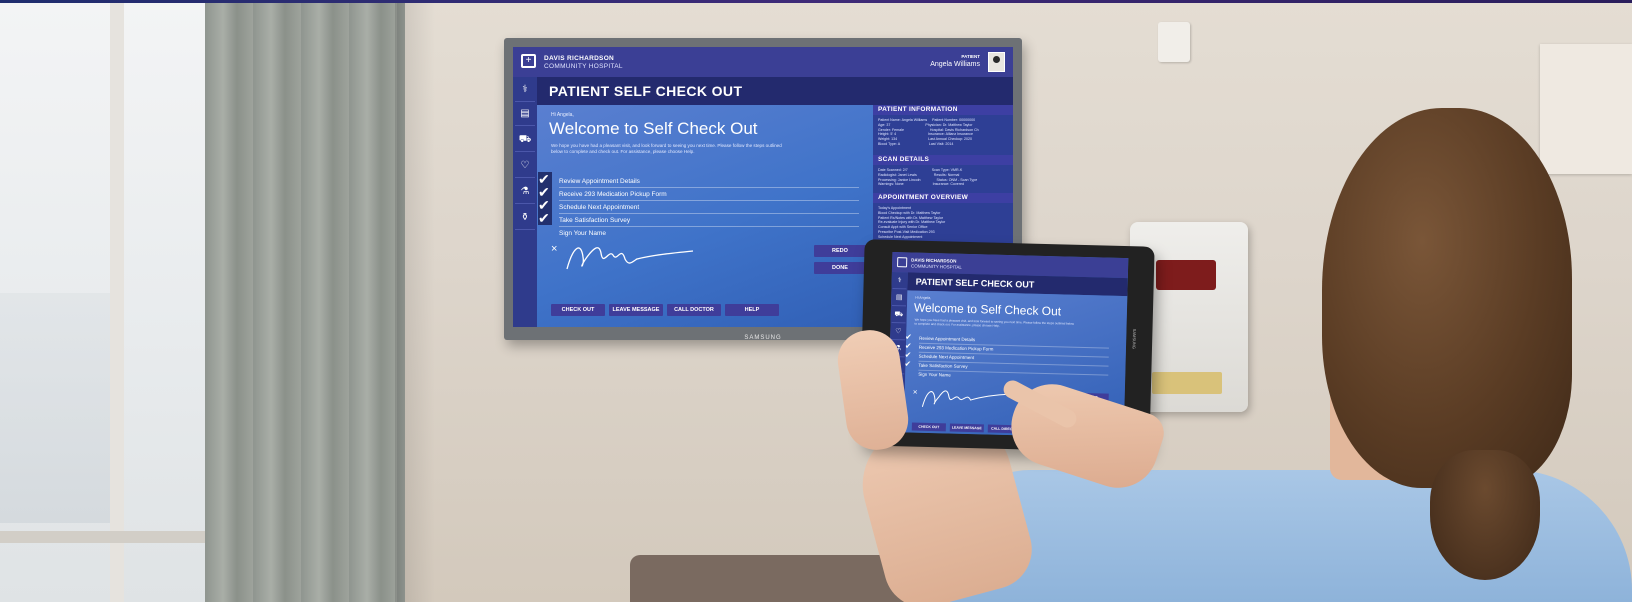 This screenshot has width=1632, height=602. Describe the element at coordinates (579, 58) in the screenshot. I see `hospital-name: DAVIS RICHARDSON` at that location.